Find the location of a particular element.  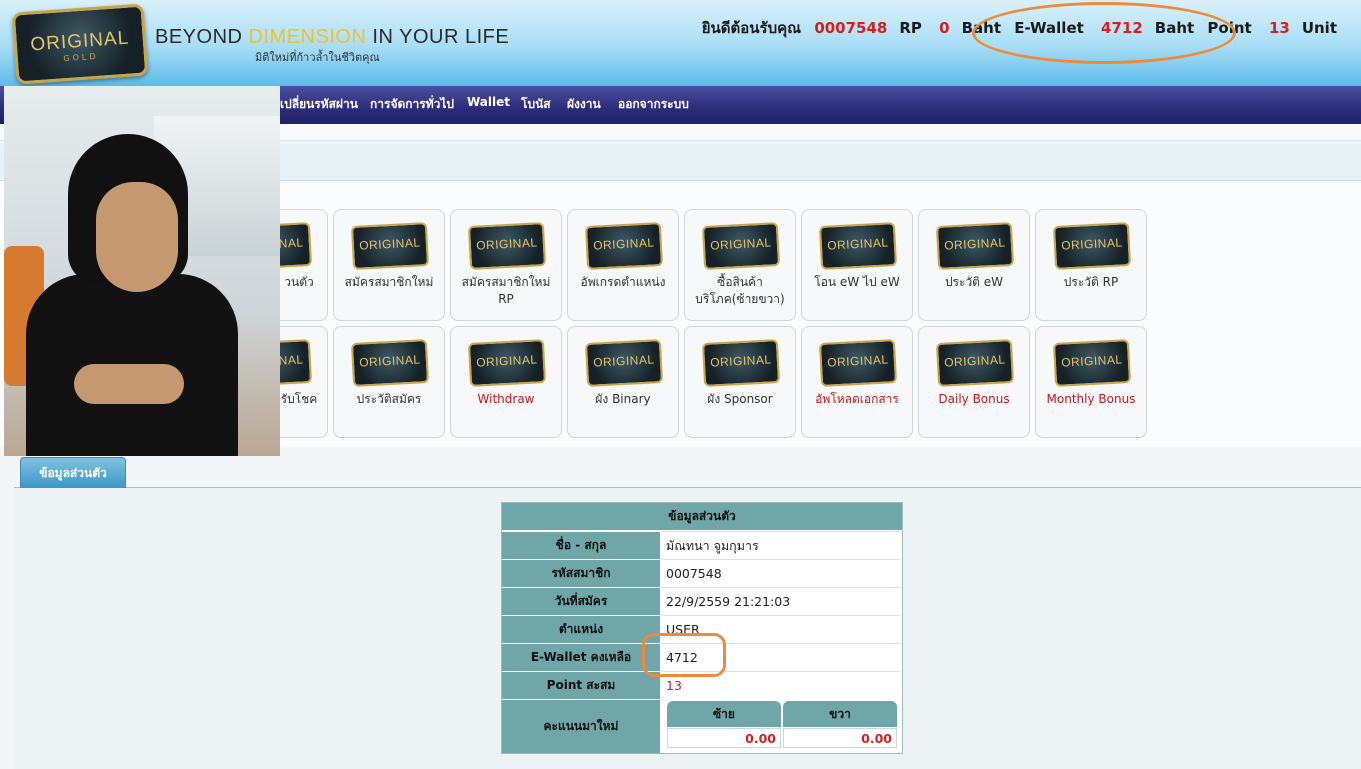

tile-buy-products: ORIGINAL ซื้อสินค้าบริโภค(ซ้ายขวา) is located at coordinates (740, 265).